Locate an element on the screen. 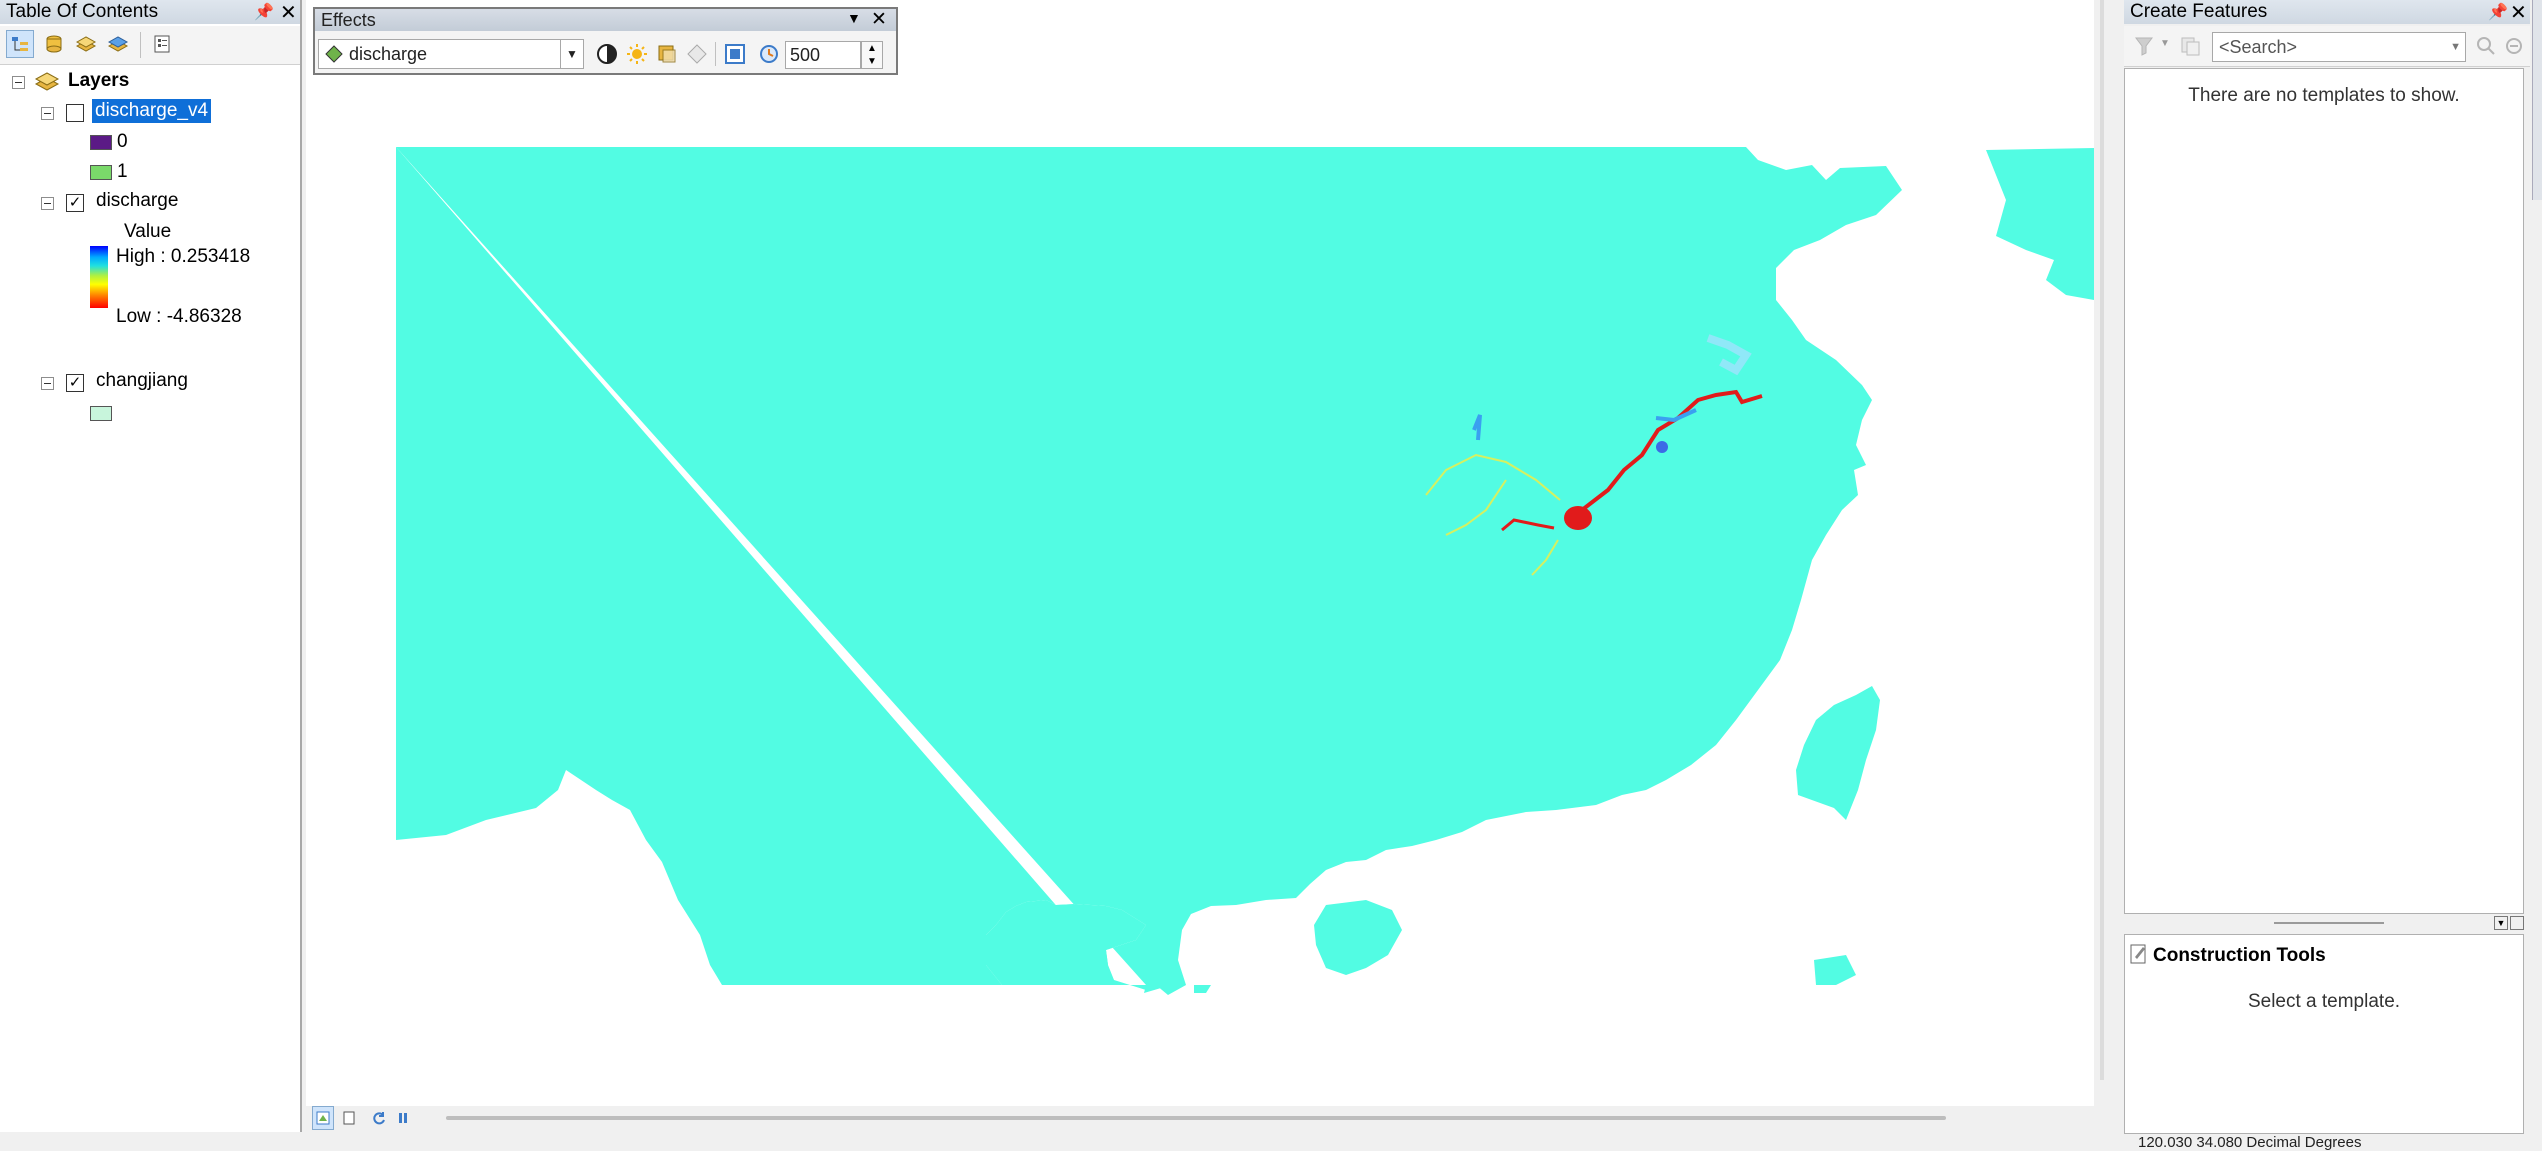  effects-layer-select-value: discharge is located at coordinates (388, 54).